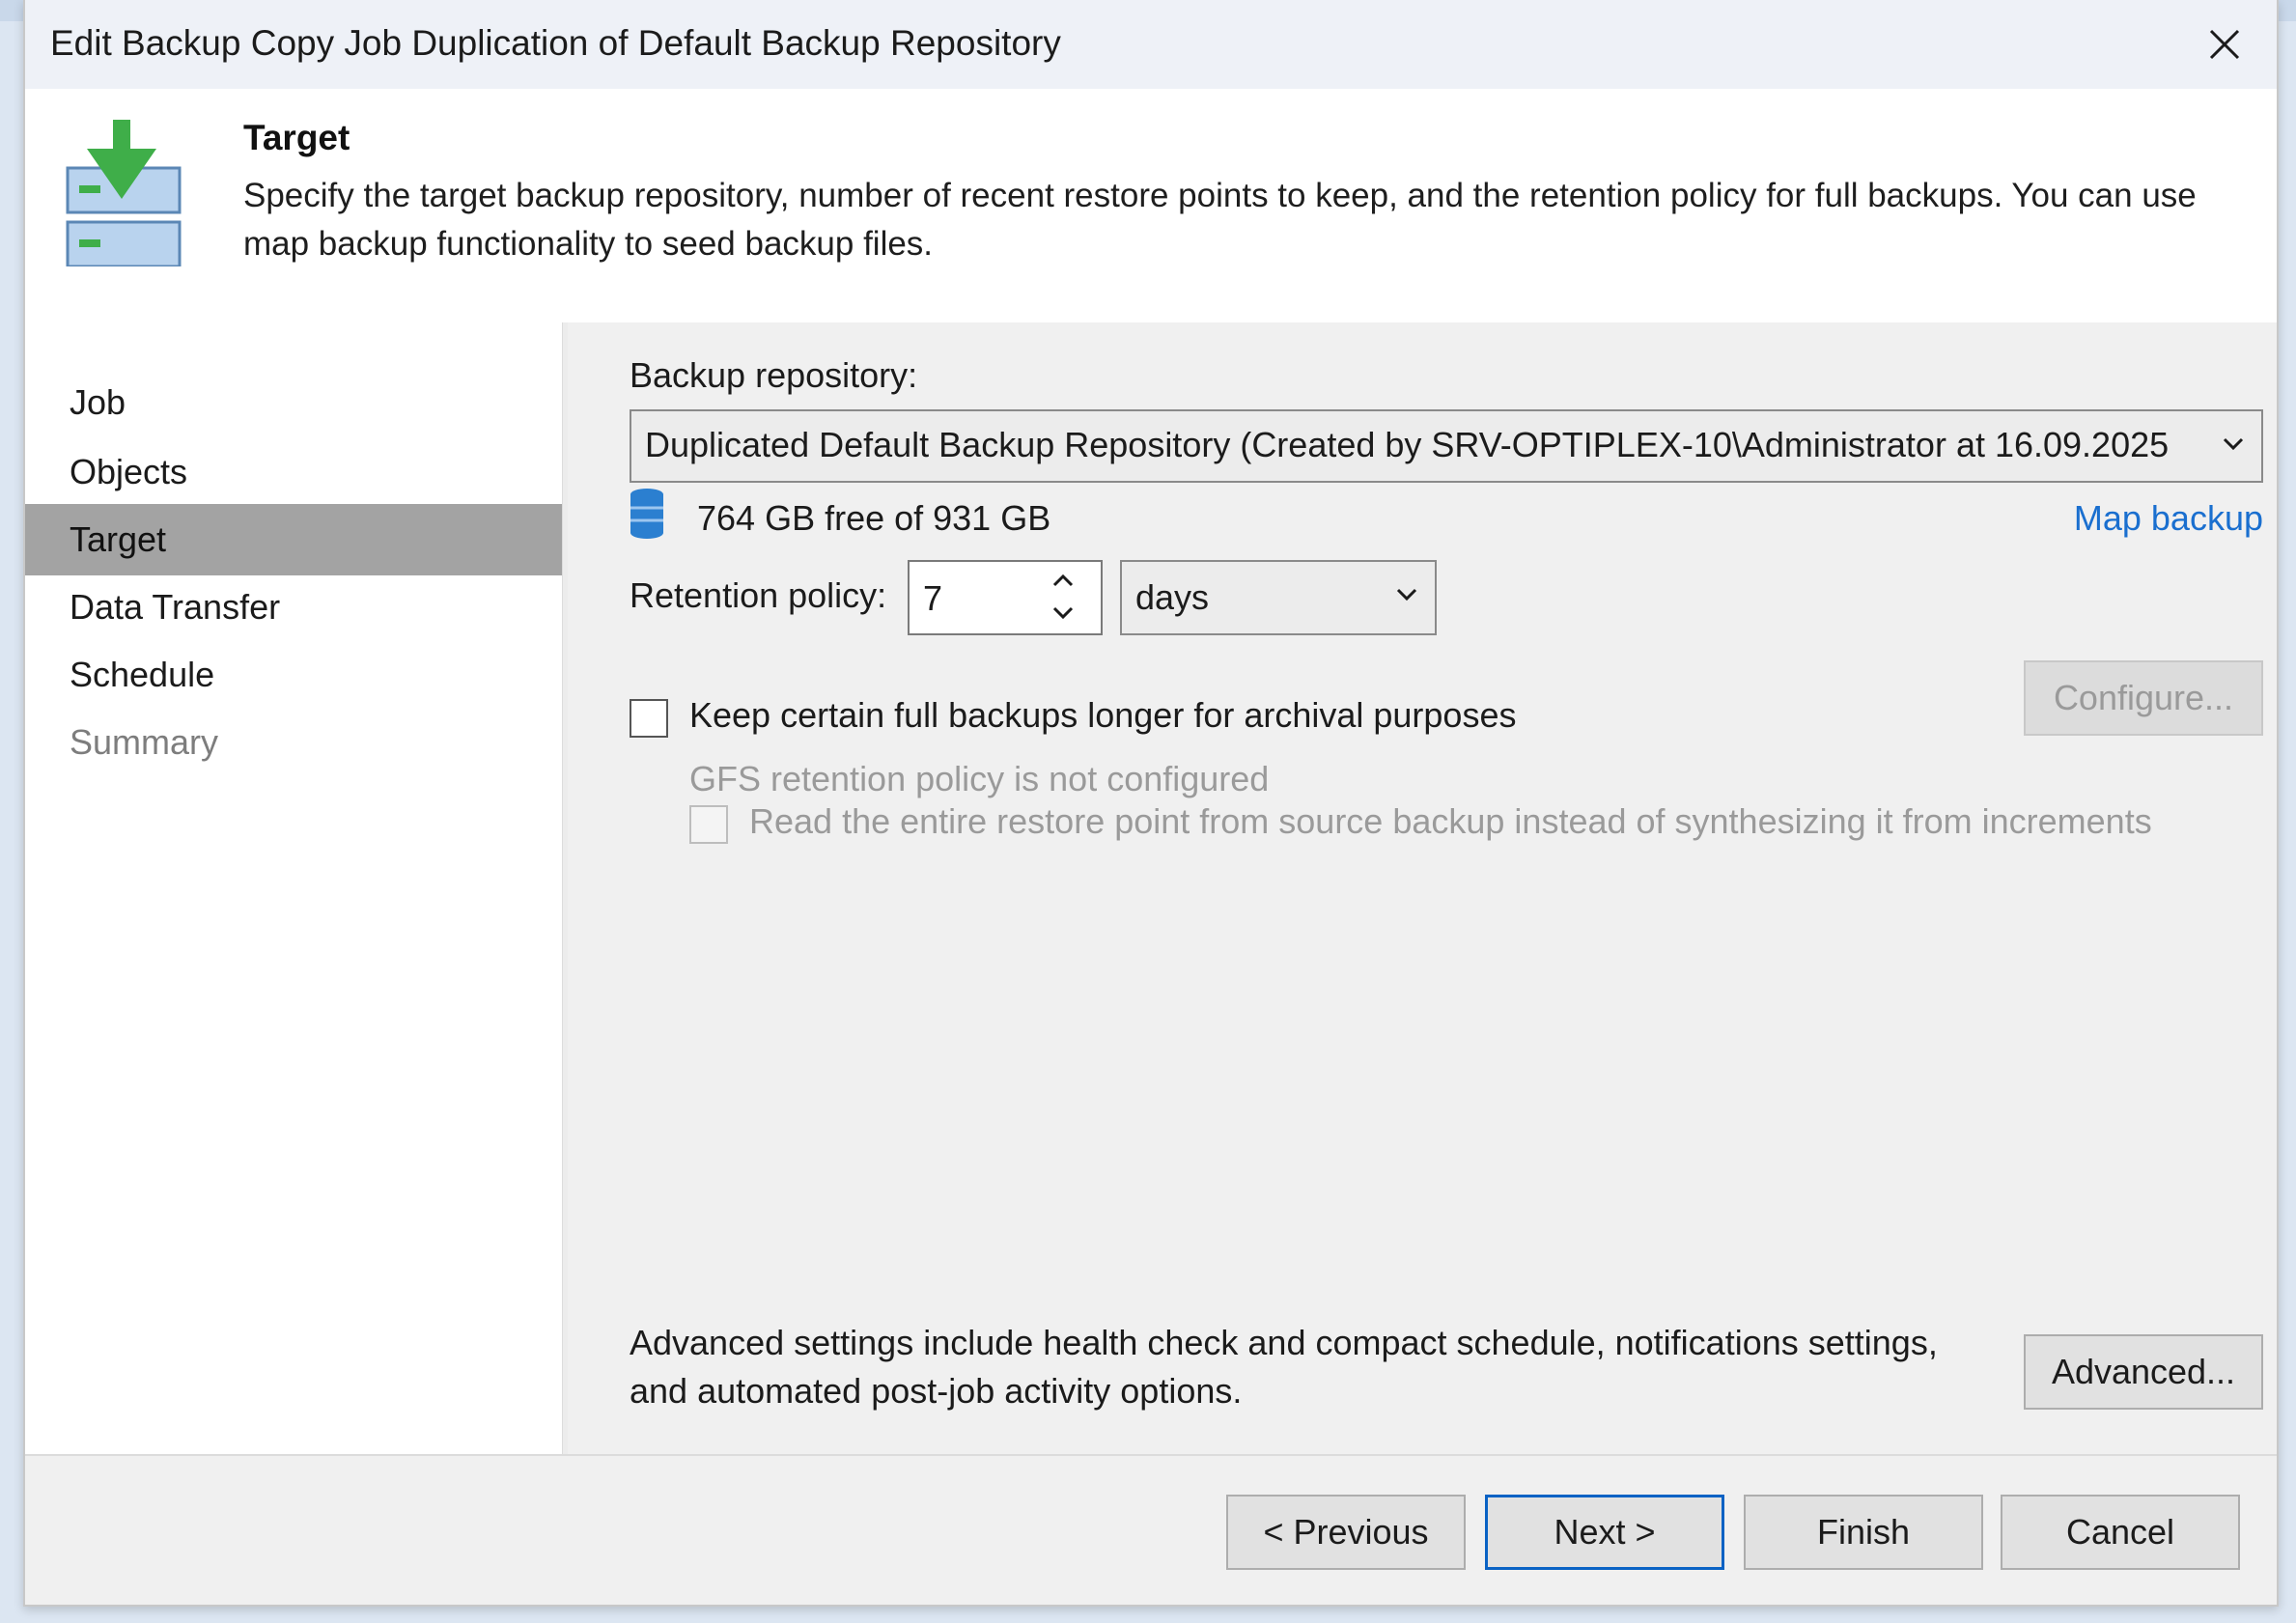 The image size is (2296, 1623). I want to click on step-title: Target, so click(296, 137).